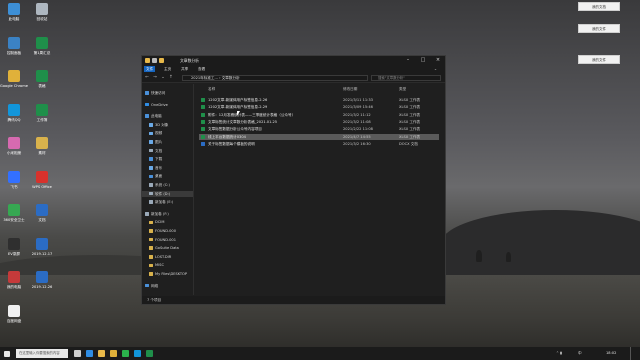 This screenshot has height=360, width=640. Describe the element at coordinates (149, 353) in the screenshot. I see `excel-icon` at that location.